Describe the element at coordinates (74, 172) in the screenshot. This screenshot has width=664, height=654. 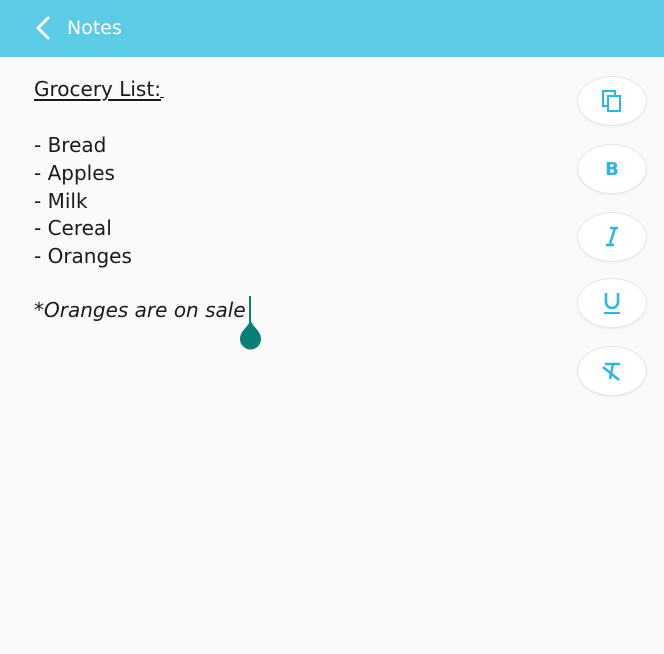
I see `list-item: - Apples` at that location.